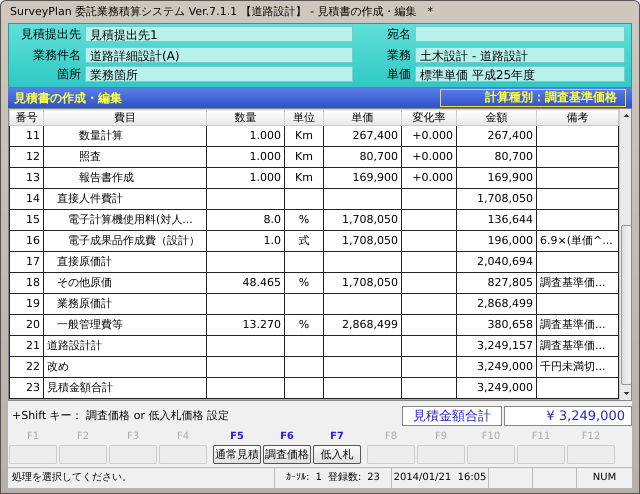 The image size is (640, 494). What do you see at coordinates (591, 436) in the screenshot?
I see `function-key-label: F12` at bounding box center [591, 436].